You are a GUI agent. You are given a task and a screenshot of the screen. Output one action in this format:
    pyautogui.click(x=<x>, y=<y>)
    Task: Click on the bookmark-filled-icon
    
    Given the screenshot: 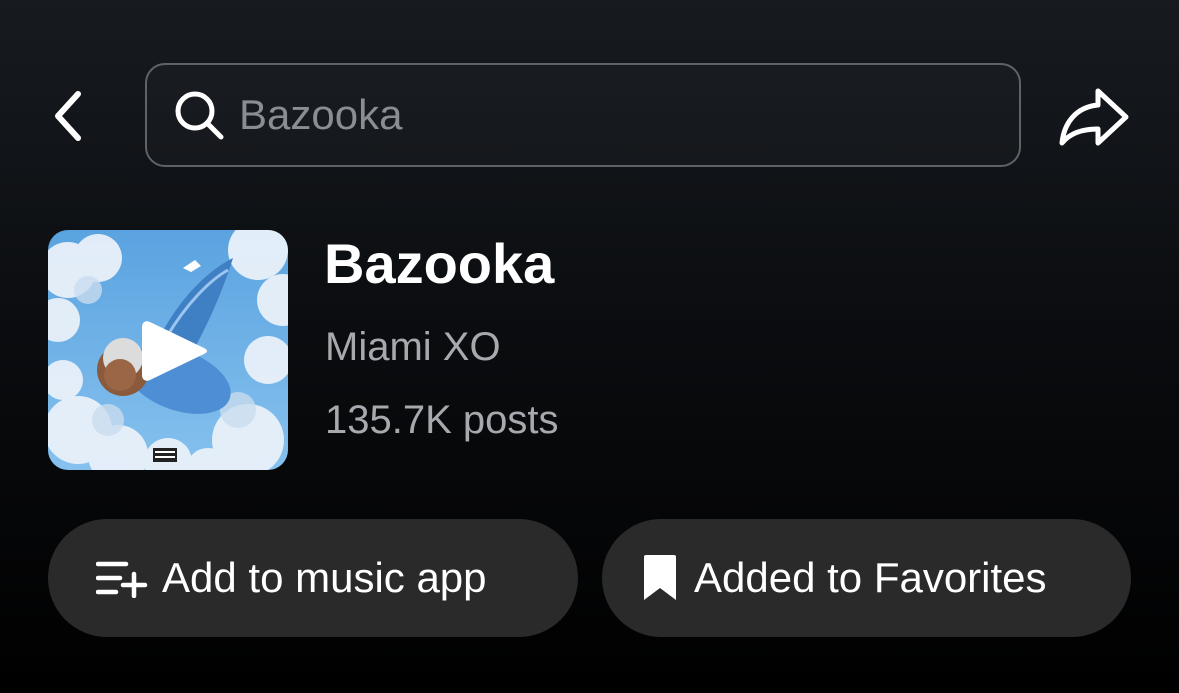 What is the action you would take?
    pyautogui.click(x=660, y=578)
    